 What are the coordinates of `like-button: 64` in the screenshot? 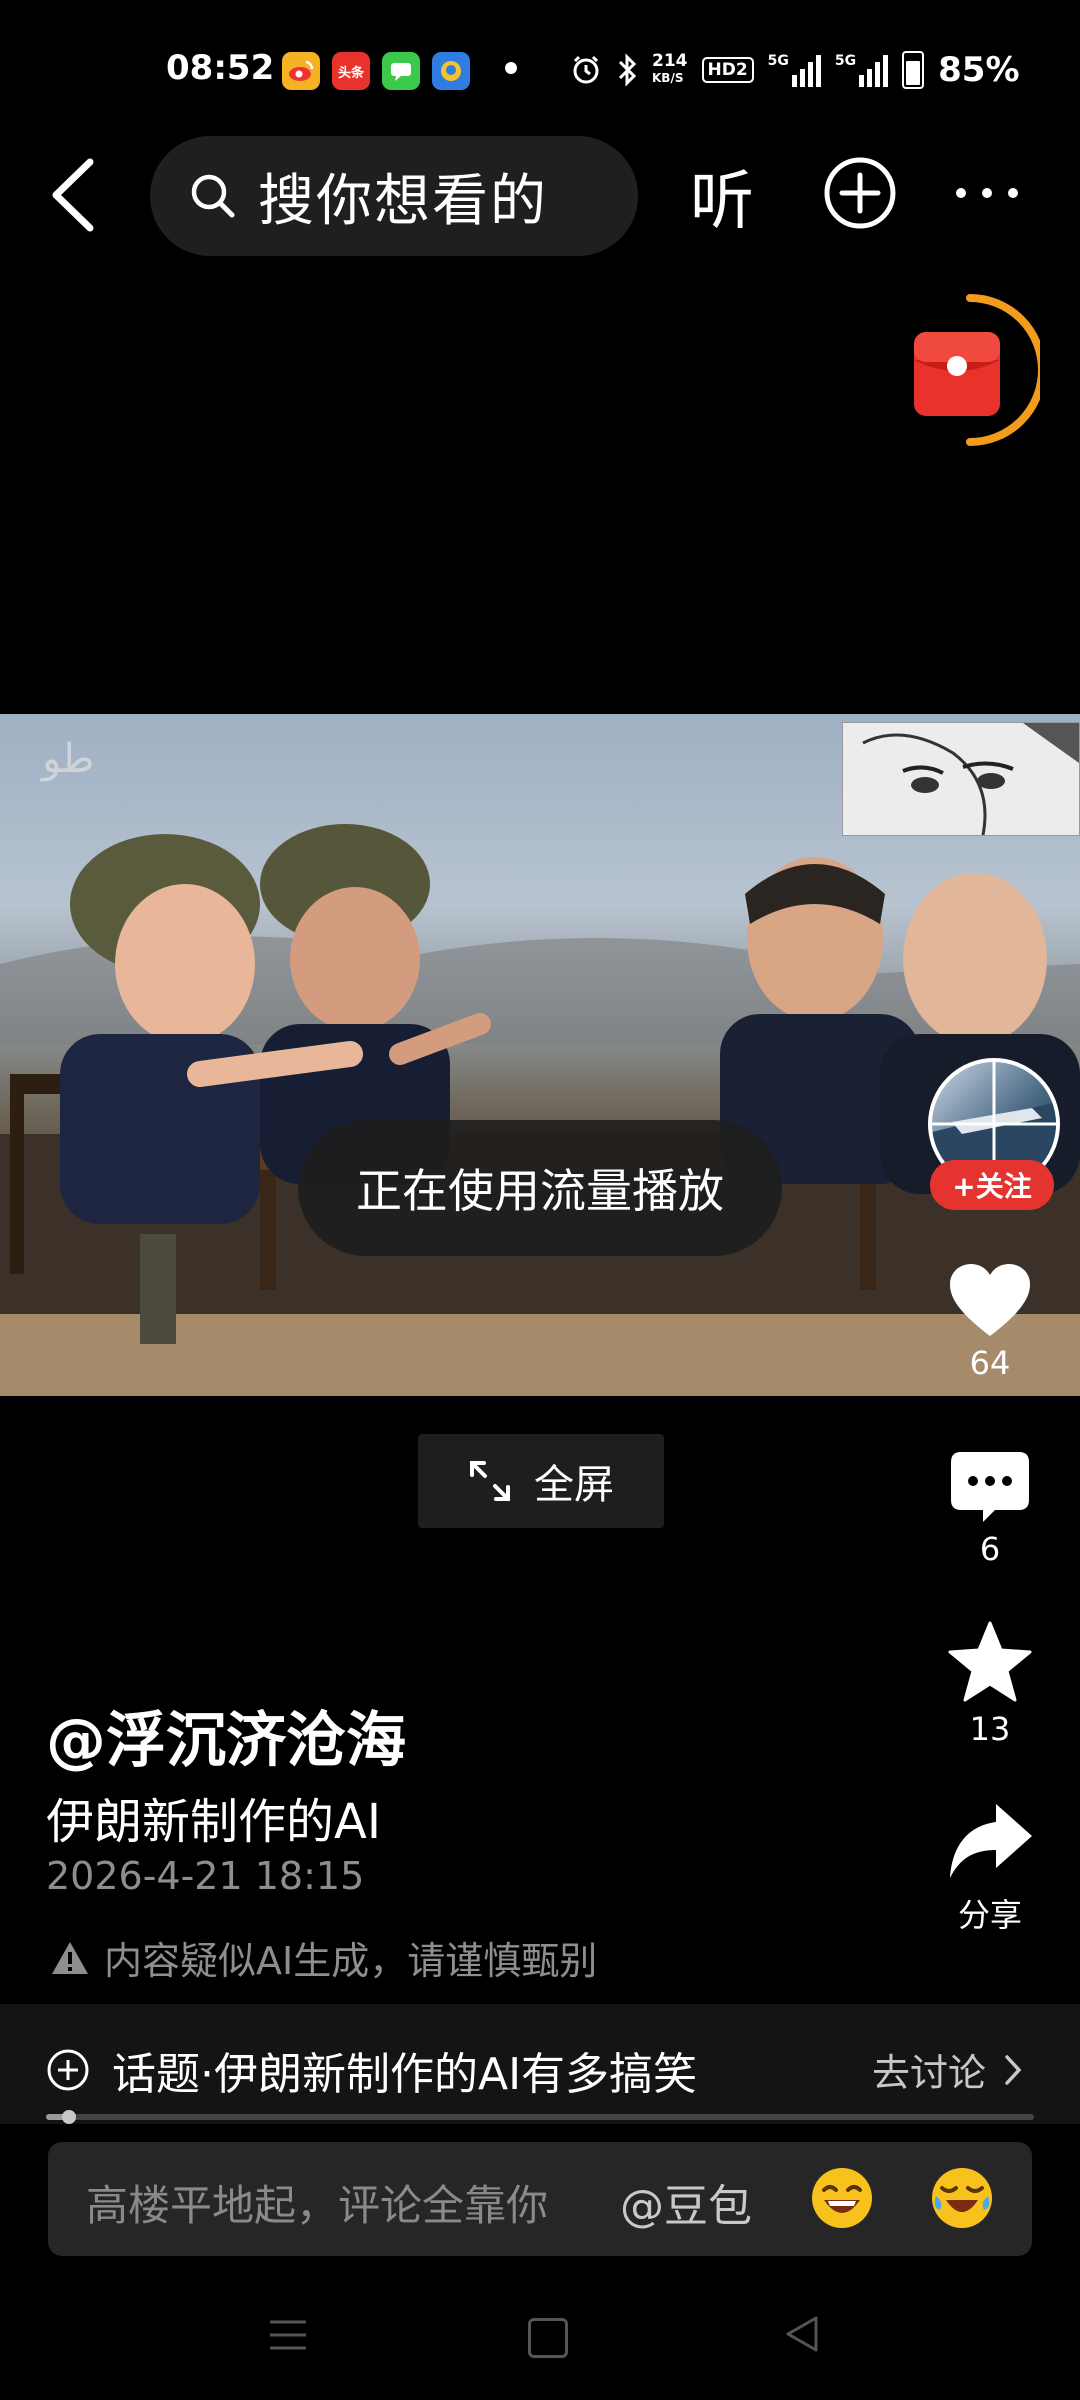 It's located at (990, 1322).